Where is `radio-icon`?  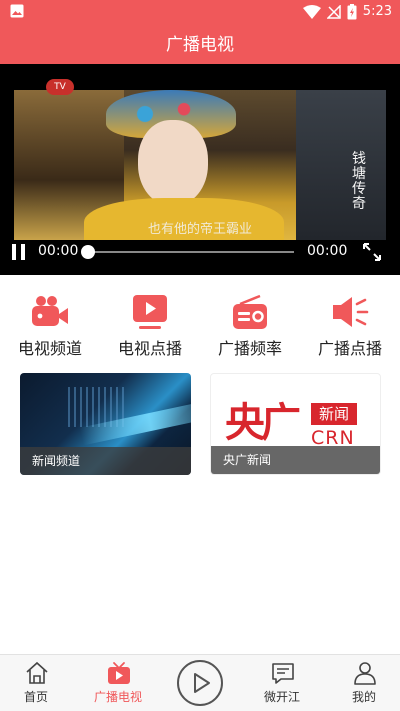 radio-icon is located at coordinates (250, 311).